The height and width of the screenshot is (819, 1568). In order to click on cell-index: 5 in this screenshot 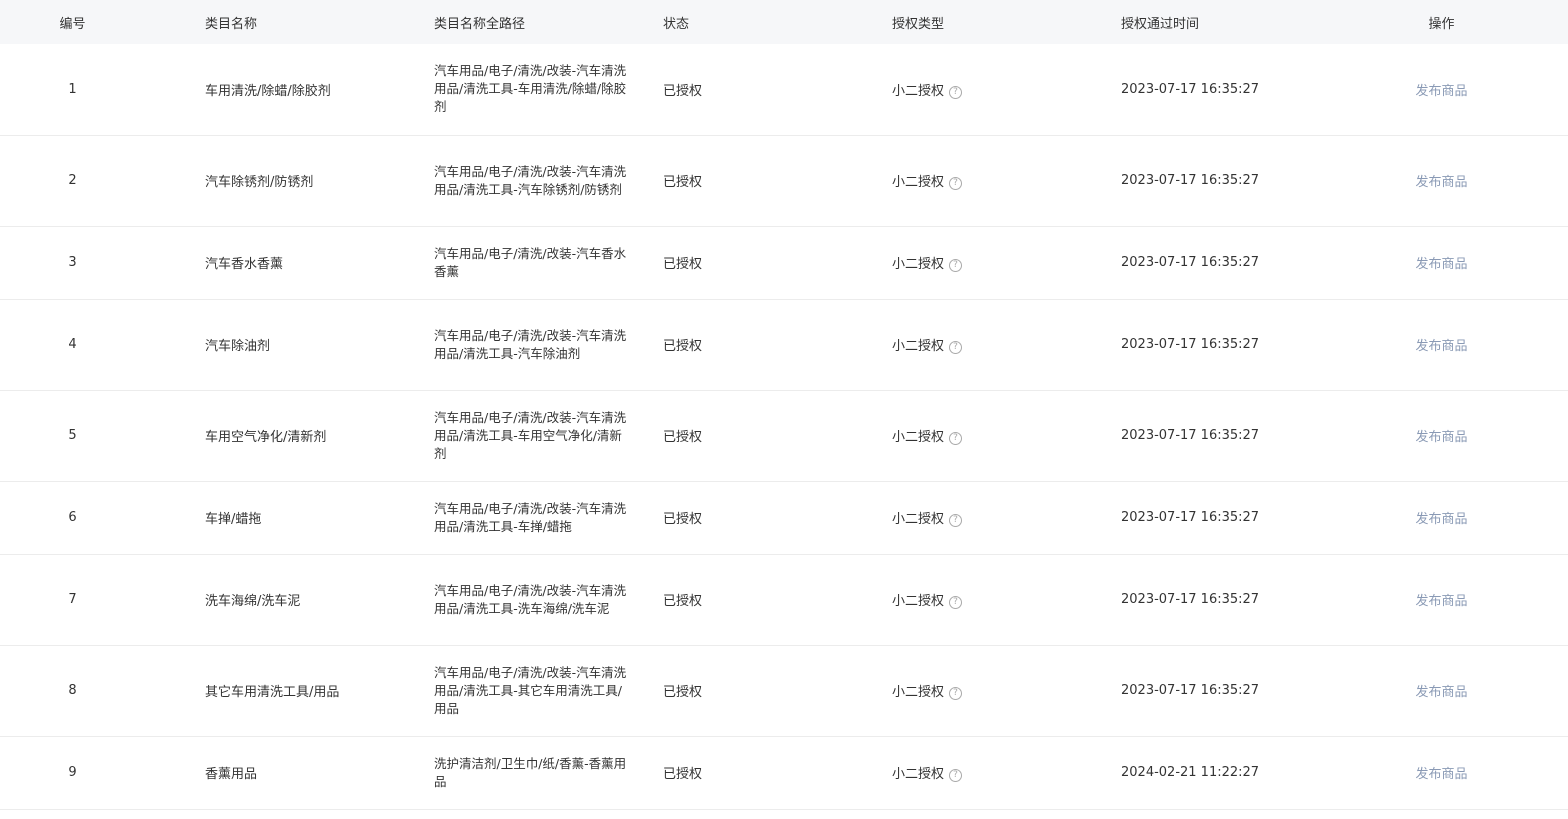, I will do `click(72, 436)`.